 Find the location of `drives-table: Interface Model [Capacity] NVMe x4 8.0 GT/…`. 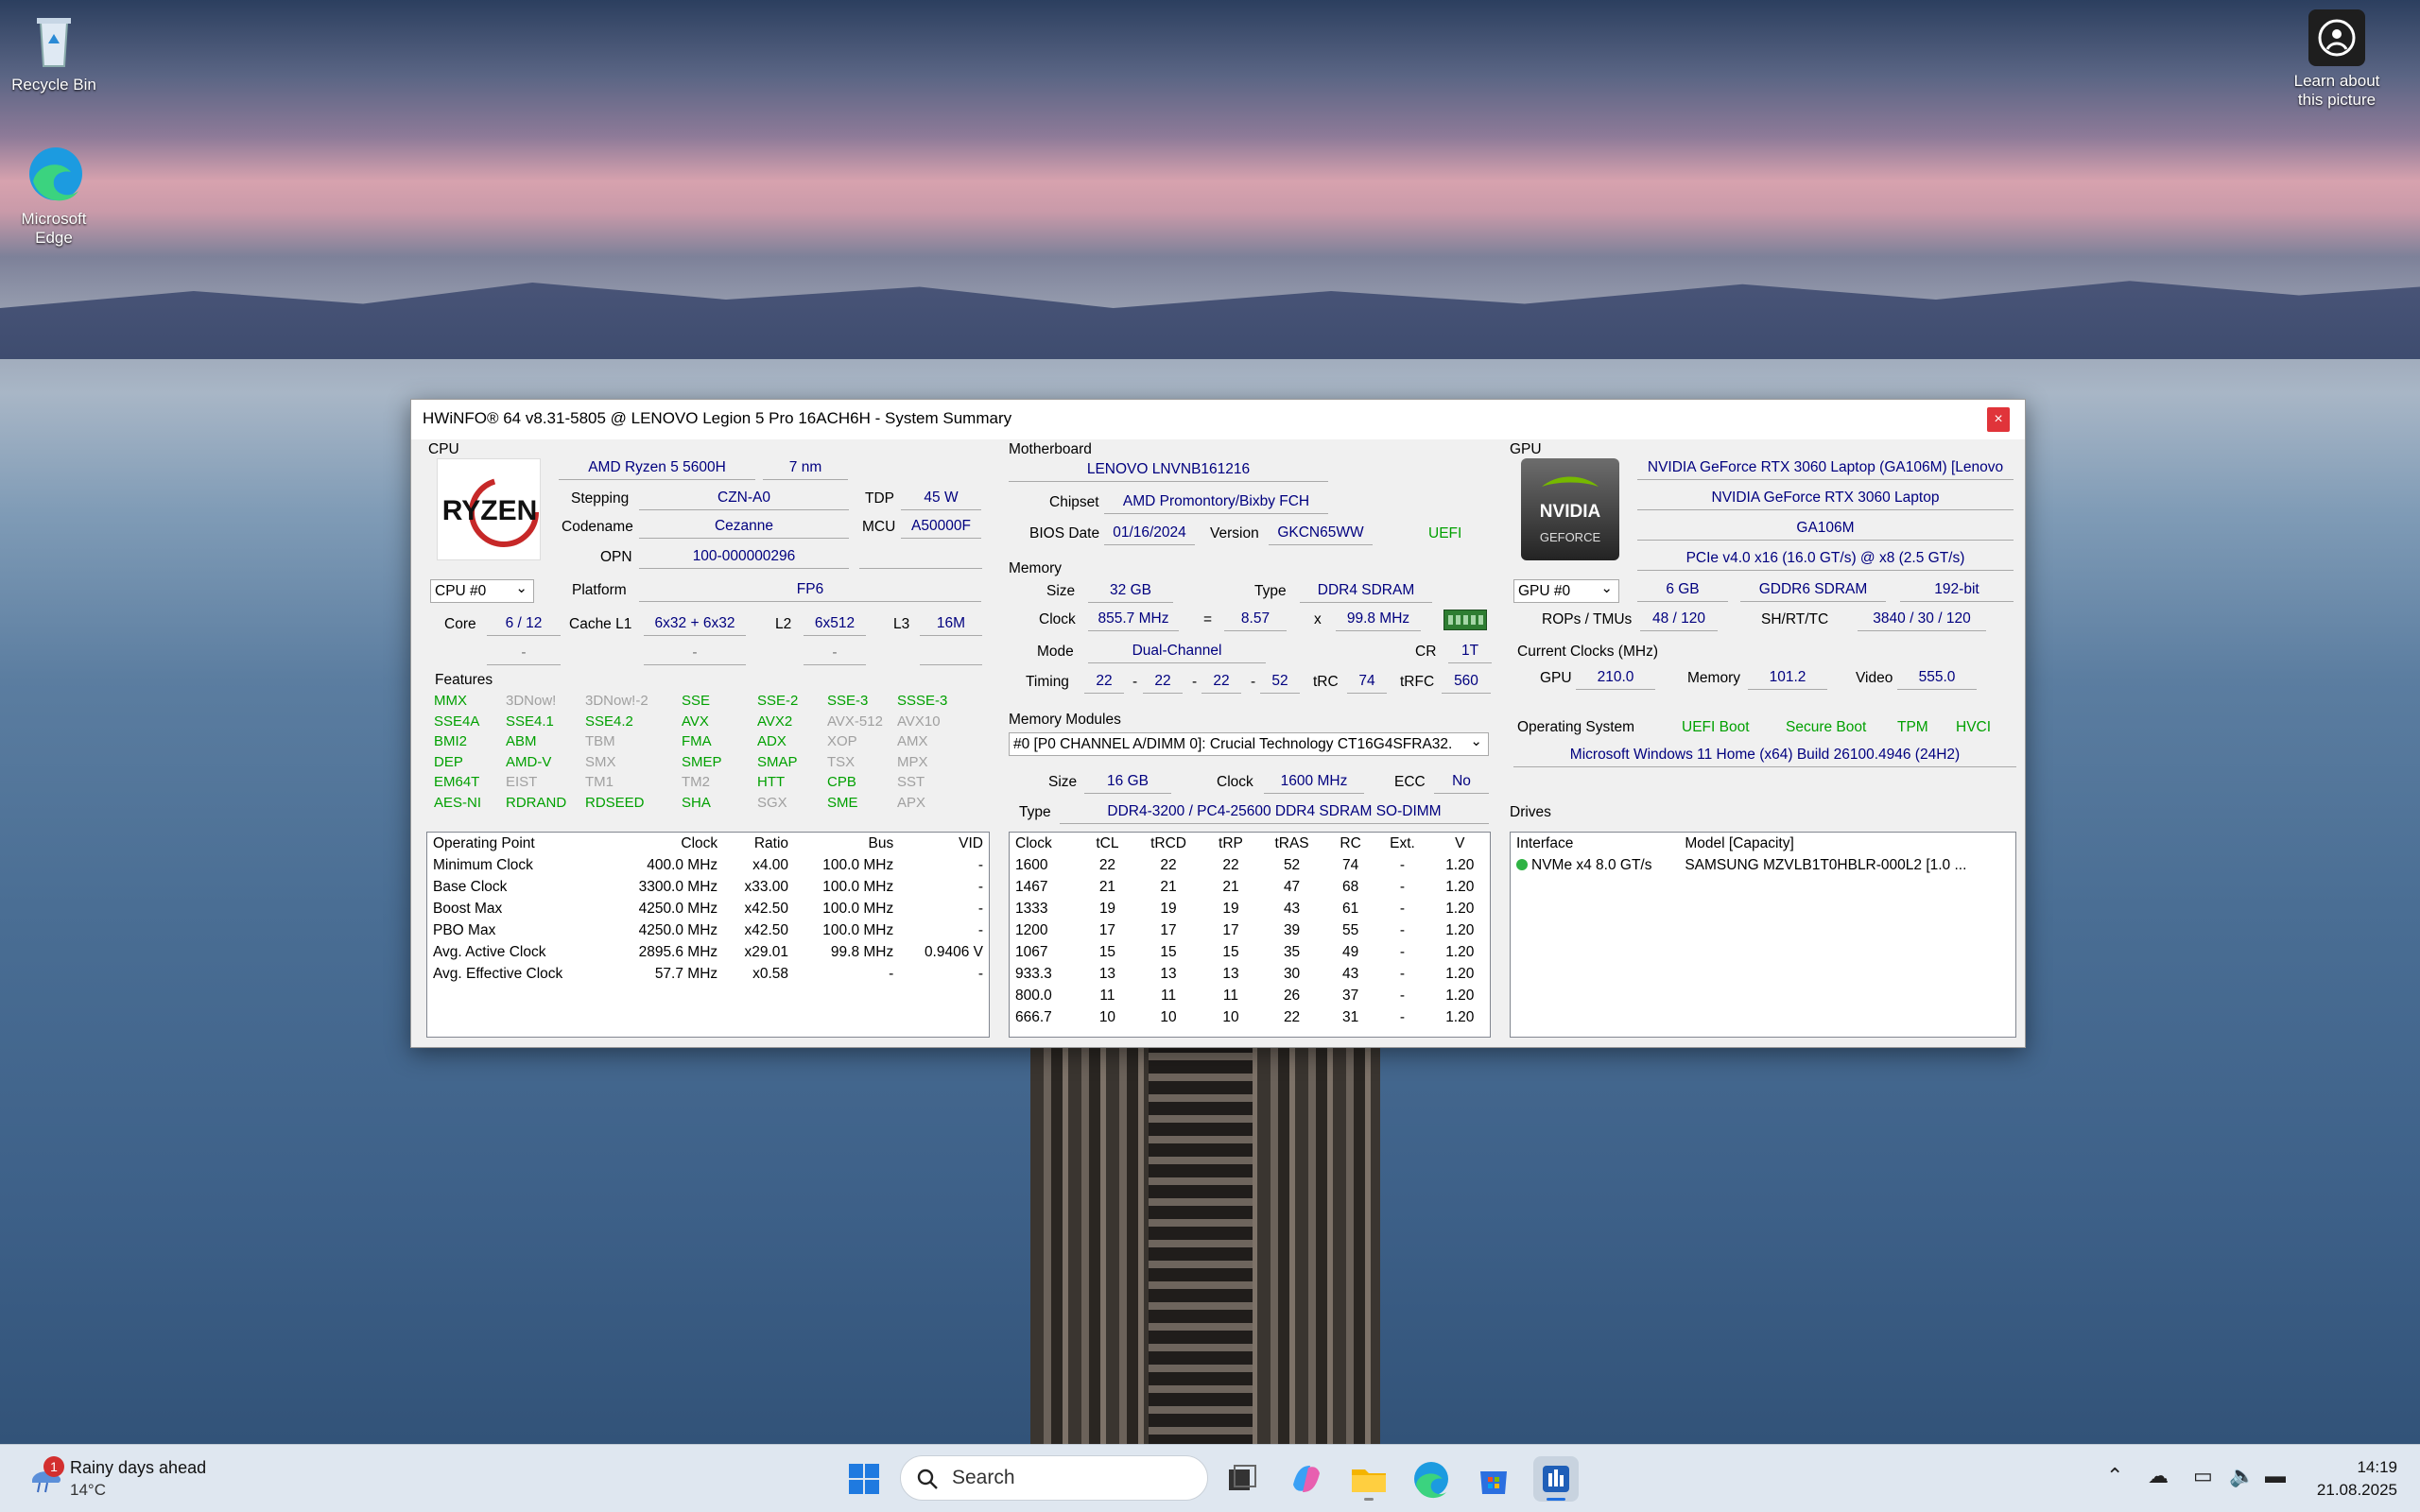

drives-table: Interface Model [Capacity] NVMe x4 8.0 GT/… is located at coordinates (1763, 935).